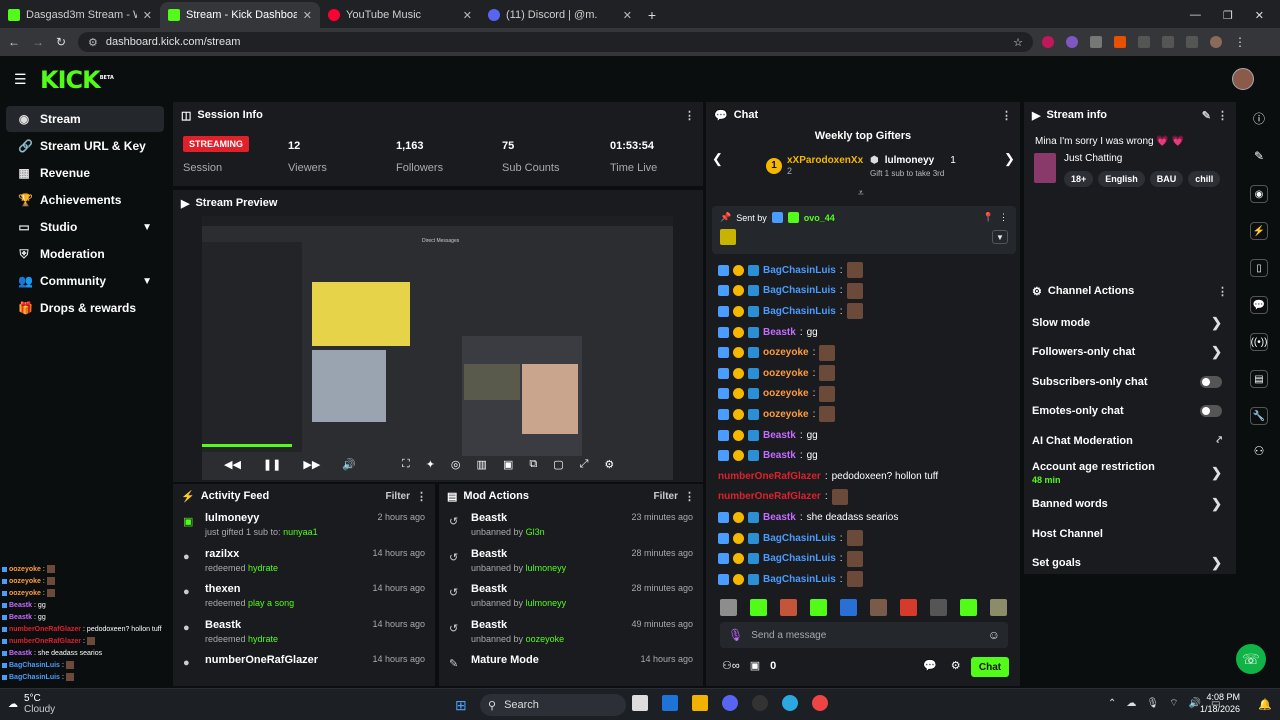  I want to click on task-view-icon, so click(640, 703).